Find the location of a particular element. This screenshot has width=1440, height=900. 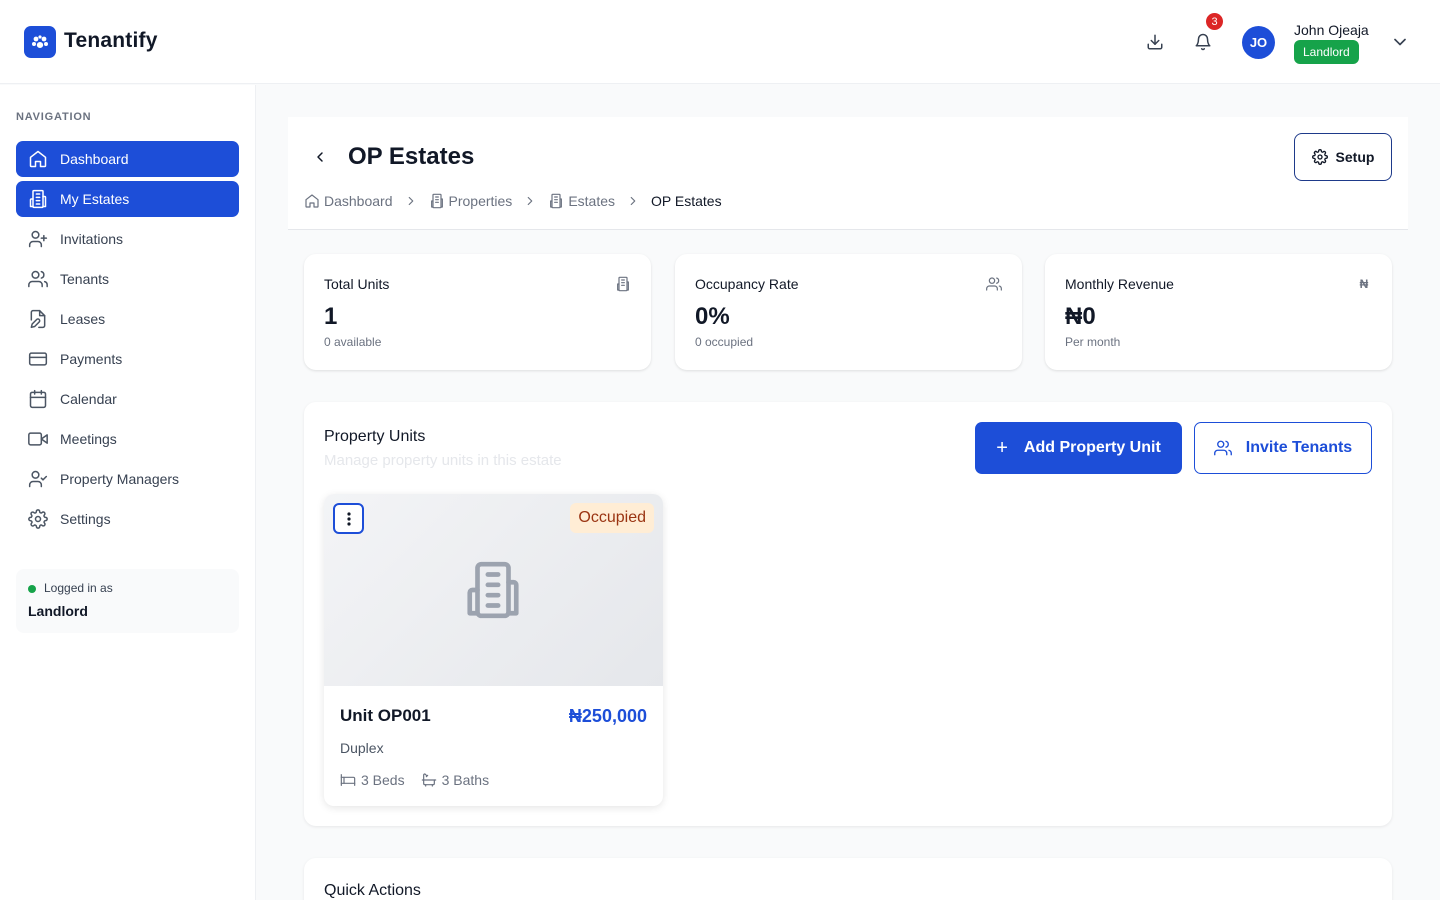

stat-title: Monthly Revenue is located at coordinates (1119, 284).